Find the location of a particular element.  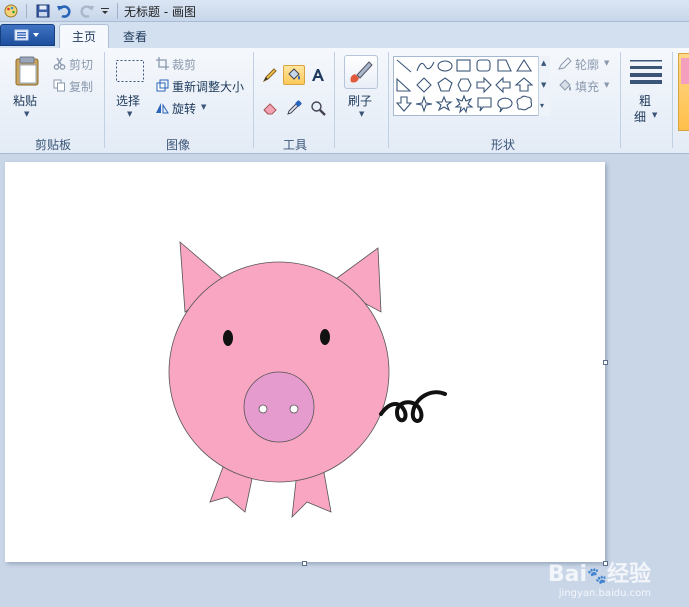

fill-icon is located at coordinates (294, 74).